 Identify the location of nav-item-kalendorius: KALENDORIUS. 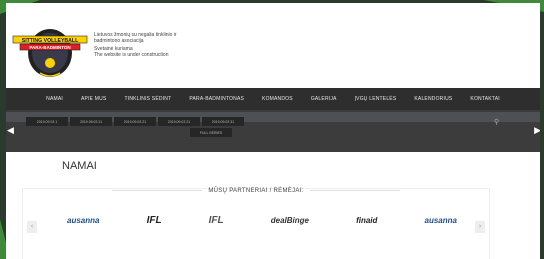
(433, 99).